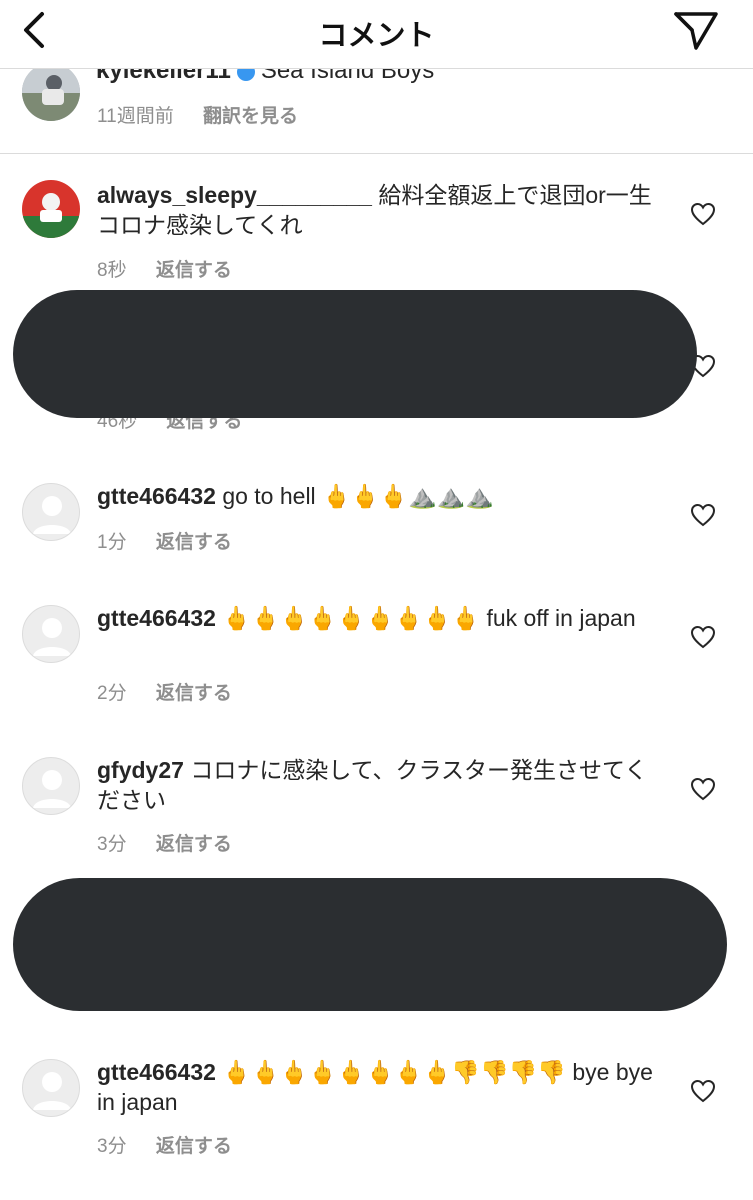  I want to click on comment-text-block: gtte466432 🖕🖕🖕🖕🖕🖕🖕🖕👎👎👎👎 bye bye in japan, so click(382, 1087).